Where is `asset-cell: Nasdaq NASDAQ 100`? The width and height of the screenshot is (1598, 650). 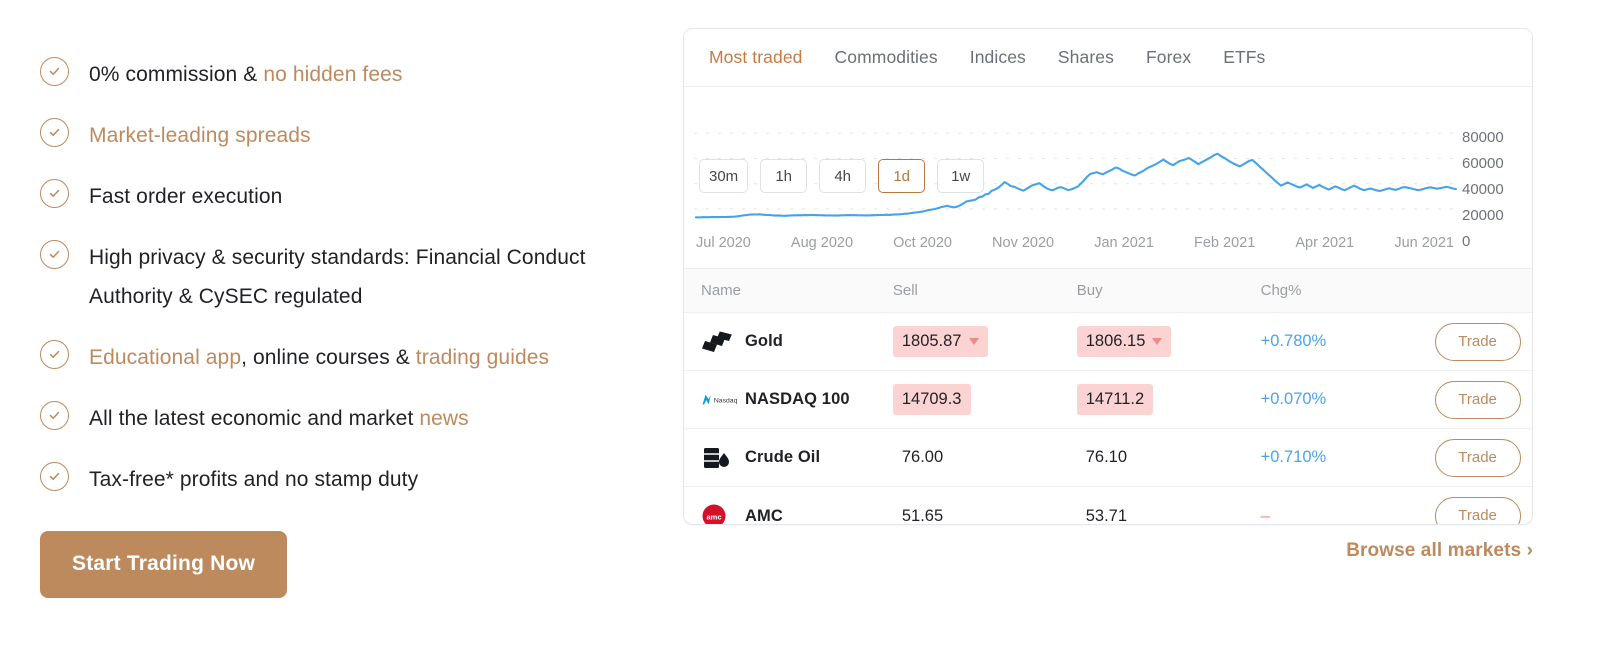
asset-cell: Nasdaq NASDAQ 100 is located at coordinates (788, 399).